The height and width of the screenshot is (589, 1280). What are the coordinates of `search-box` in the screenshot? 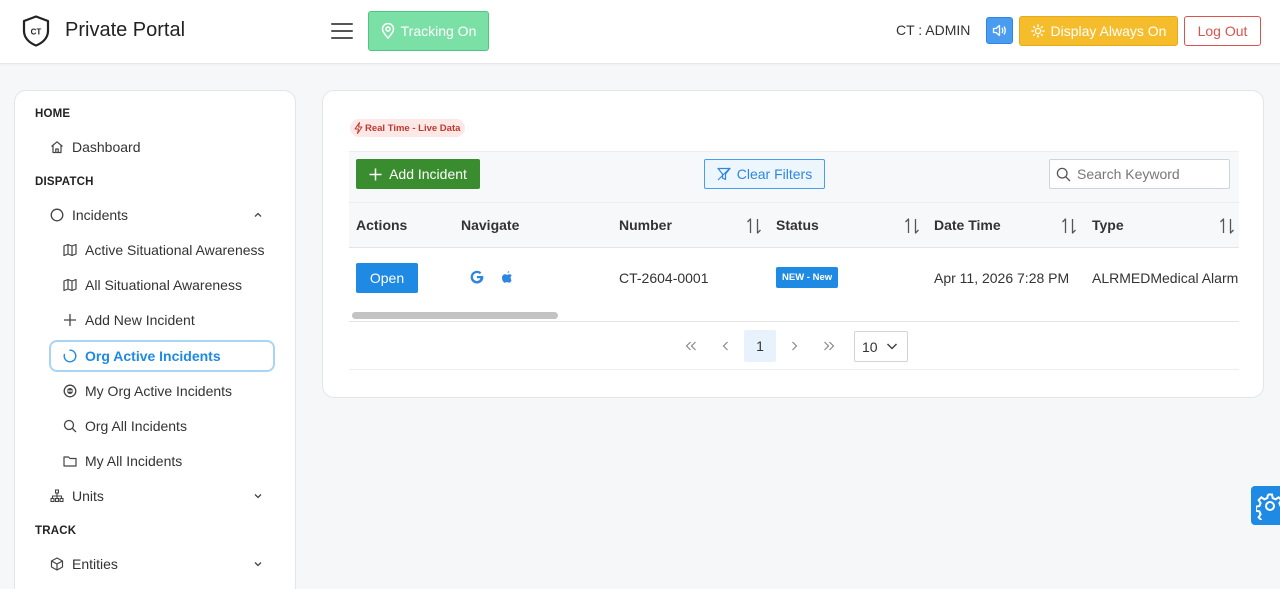 It's located at (1139, 174).